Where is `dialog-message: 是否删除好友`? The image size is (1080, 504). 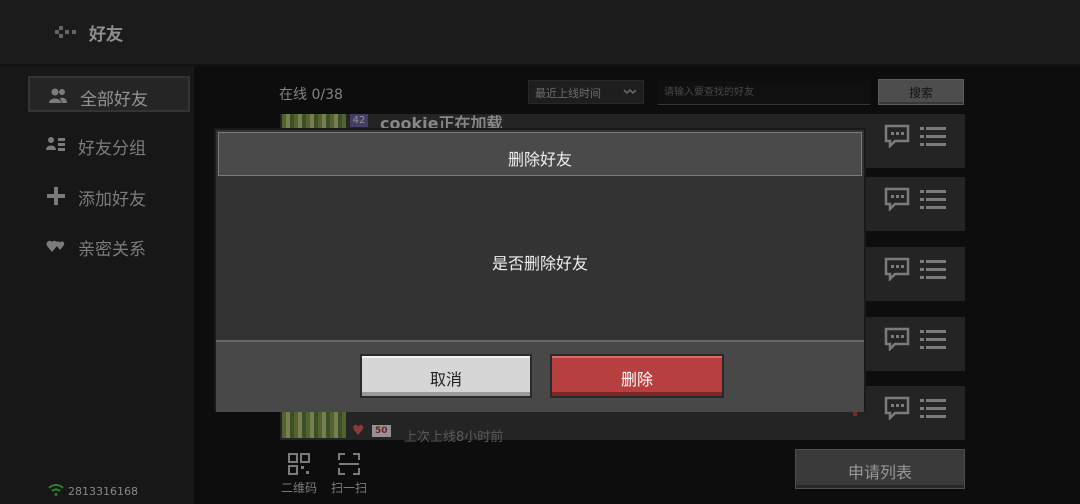 dialog-message: 是否删除好友 is located at coordinates (539, 263).